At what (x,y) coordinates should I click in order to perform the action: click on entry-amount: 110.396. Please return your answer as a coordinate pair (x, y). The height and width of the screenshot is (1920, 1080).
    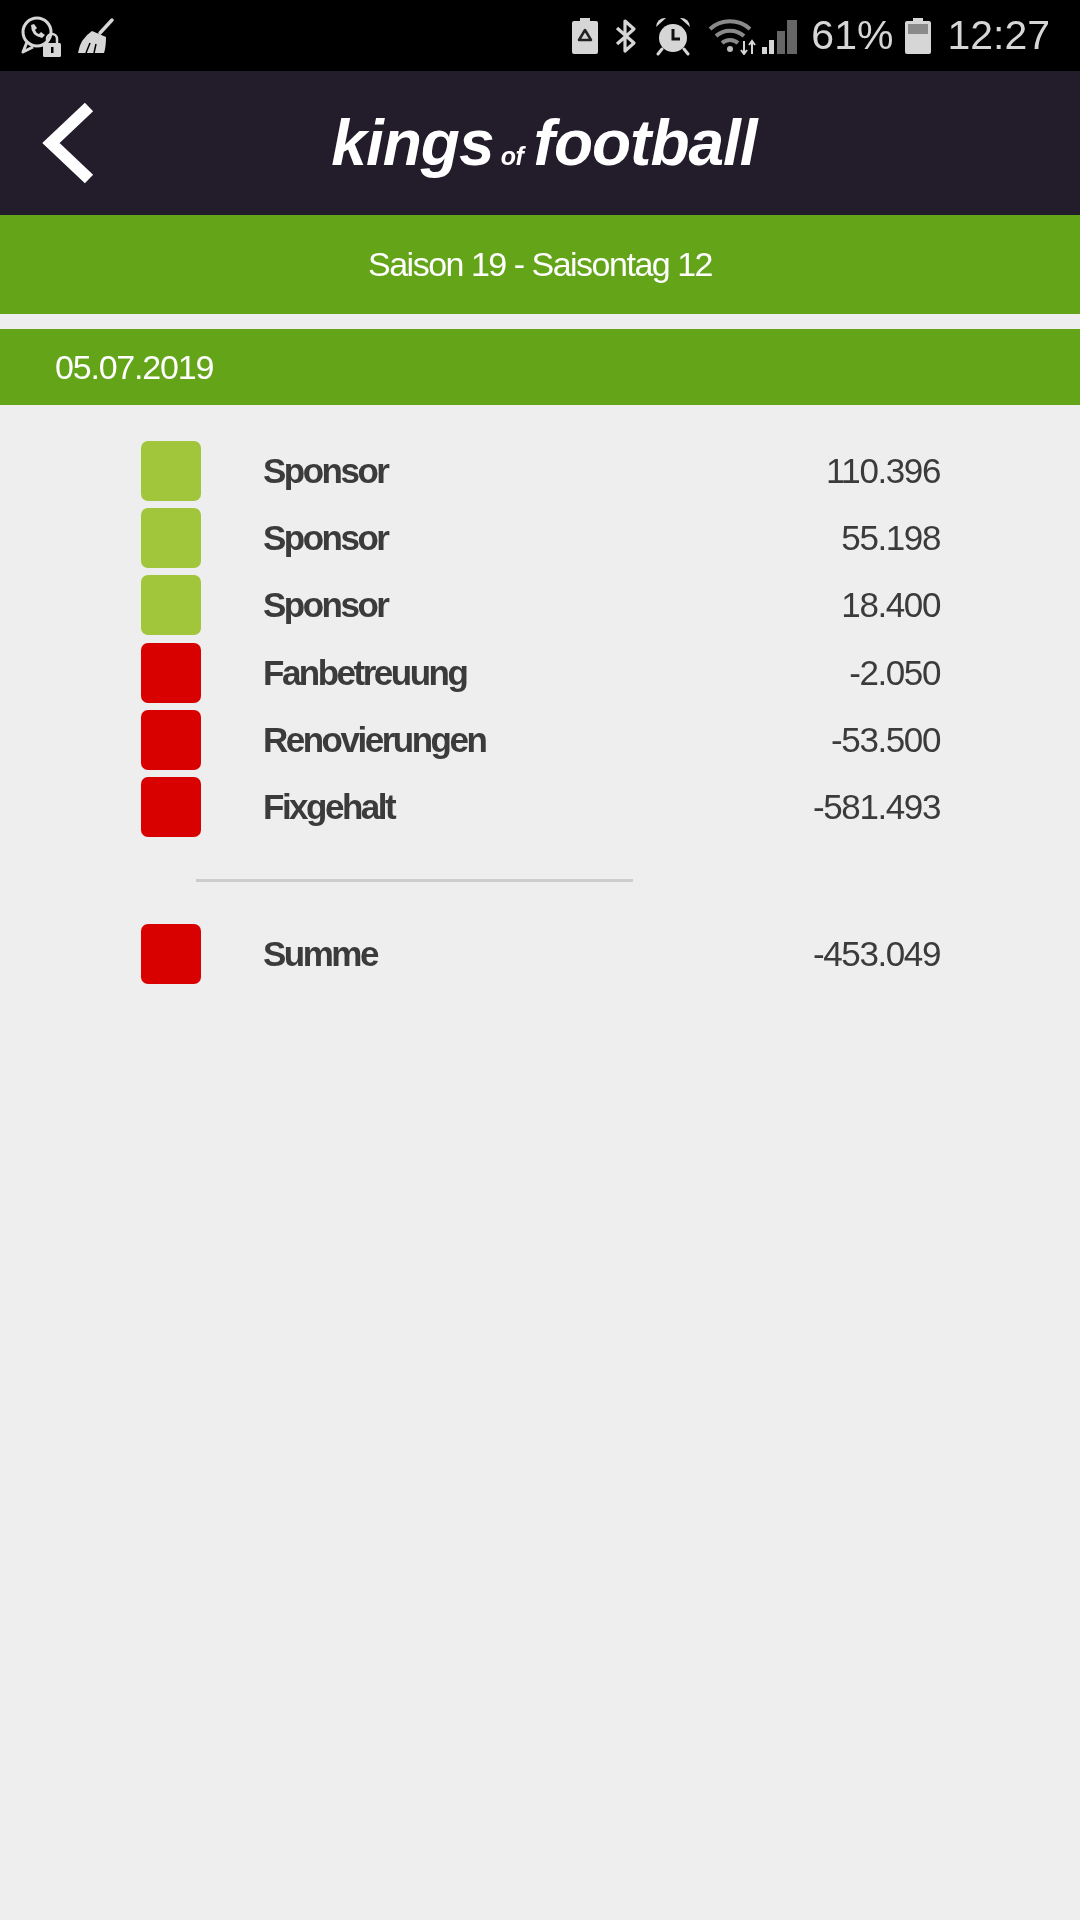
    Looking at the image, I should click on (882, 471).